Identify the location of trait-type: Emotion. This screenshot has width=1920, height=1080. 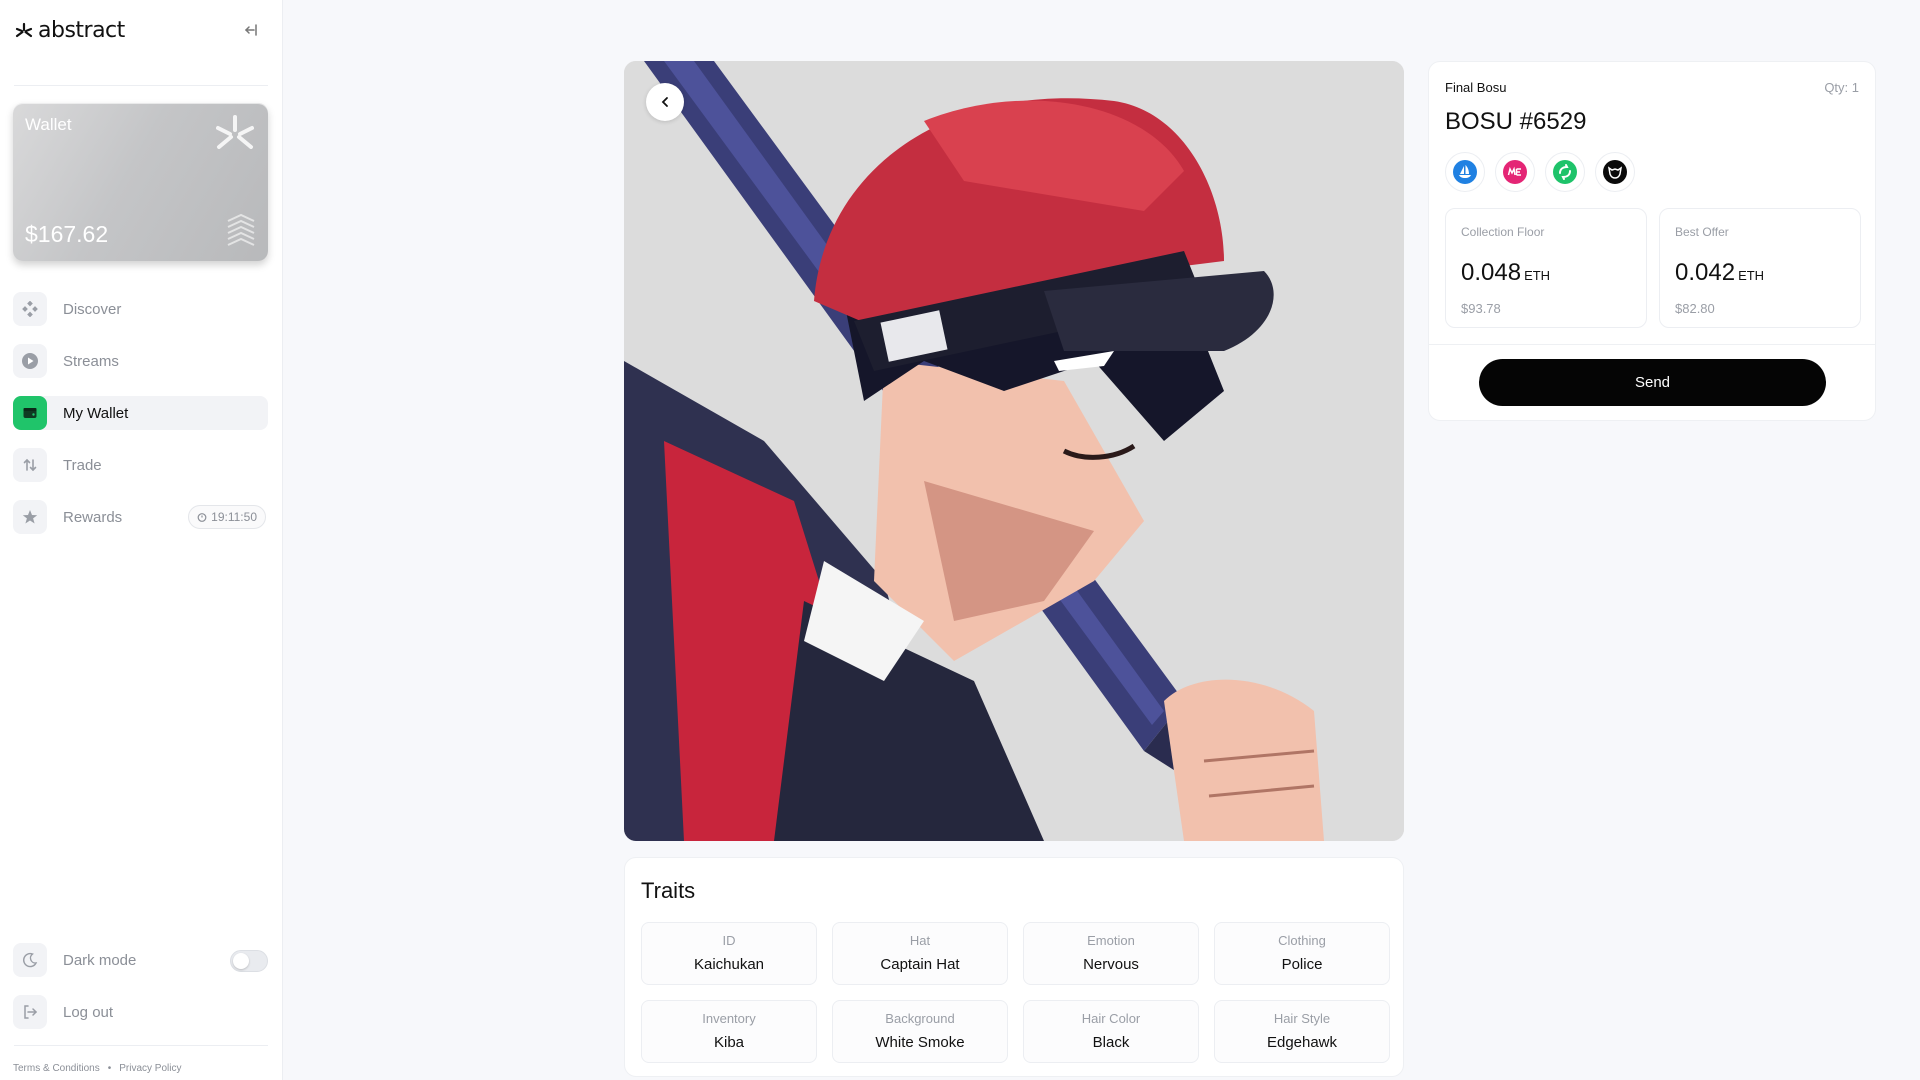
(1111, 940).